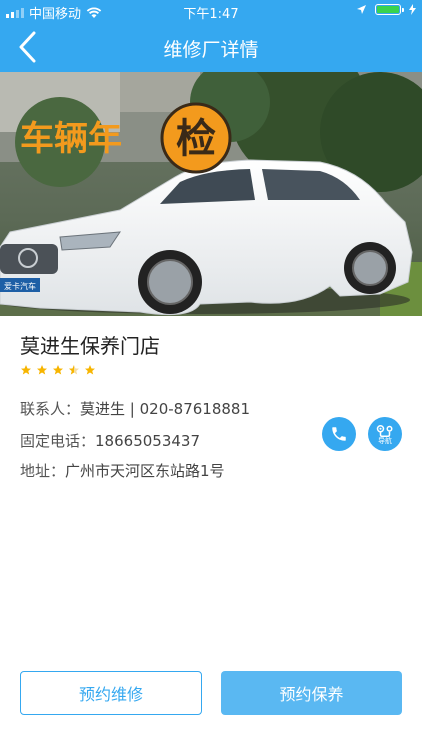  I want to click on contact-value: 莫进生 | 020-87618881, so click(165, 409).